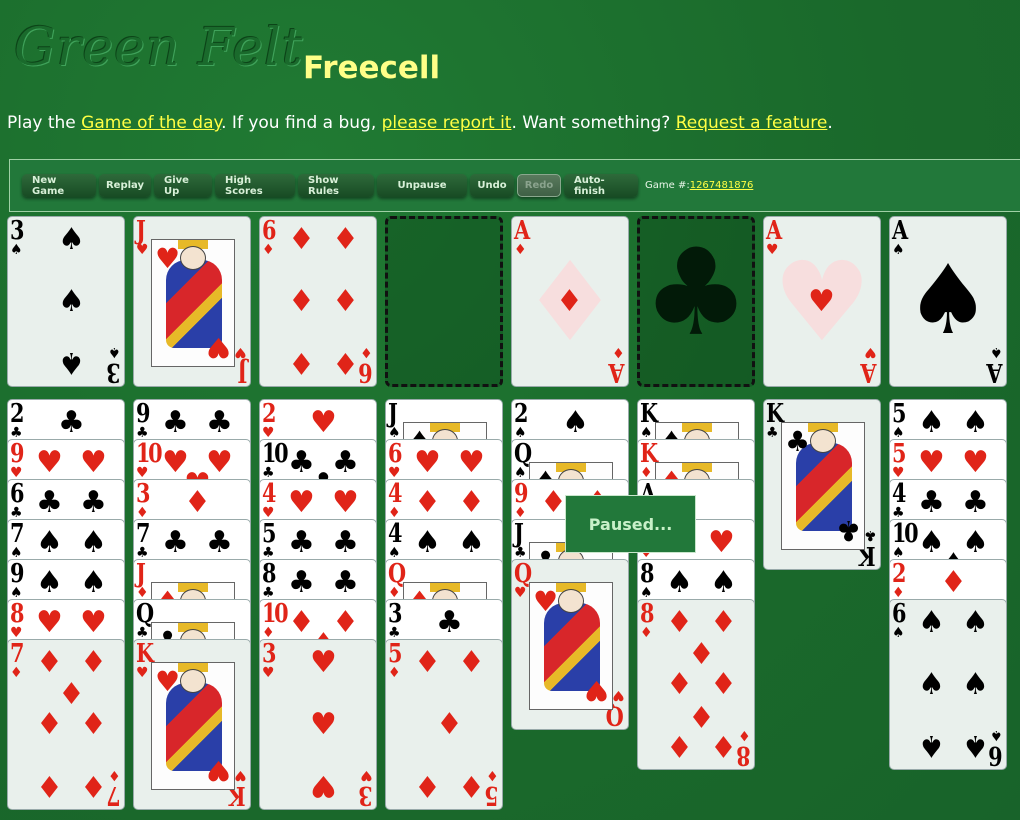 This screenshot has width=1020, height=820. What do you see at coordinates (601, 185) in the screenshot?
I see `auto-finish-button: Auto-finish` at bounding box center [601, 185].